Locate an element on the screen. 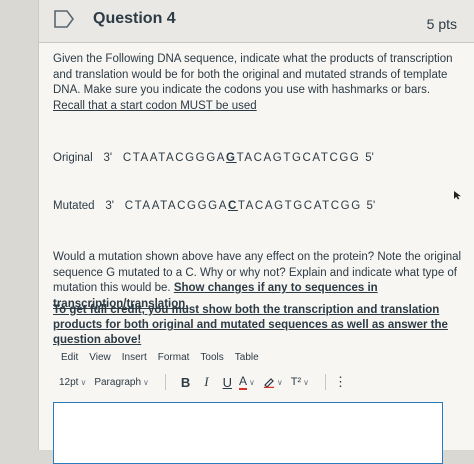 The image size is (474, 464). original-3prime: 3' is located at coordinates (108, 158).